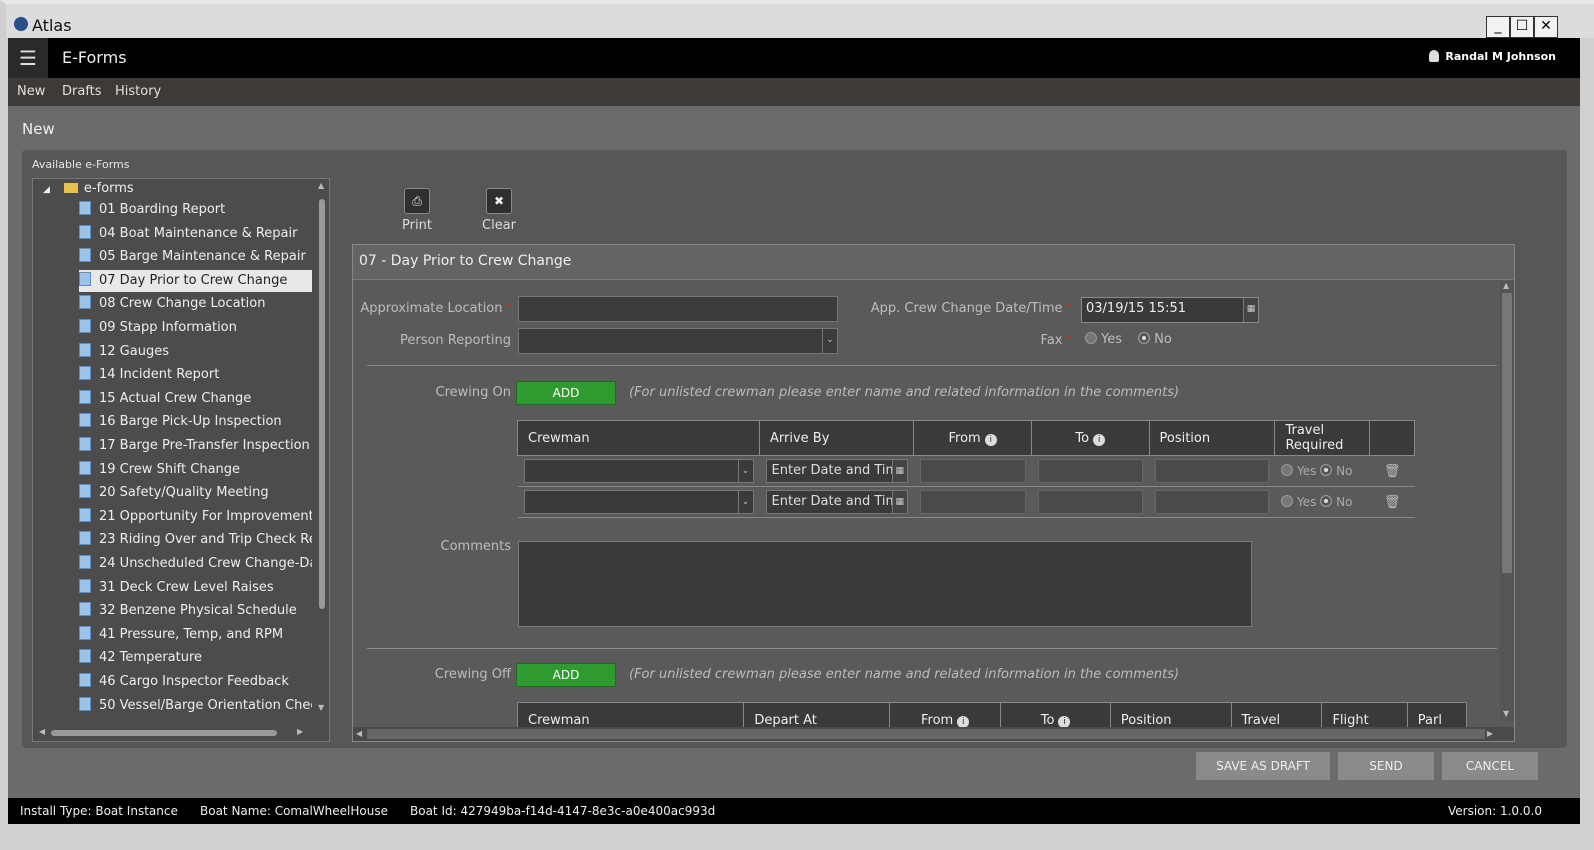 This screenshot has height=850, width=1594. What do you see at coordinates (417, 201) in the screenshot?
I see `printer-icon: ⎙` at bounding box center [417, 201].